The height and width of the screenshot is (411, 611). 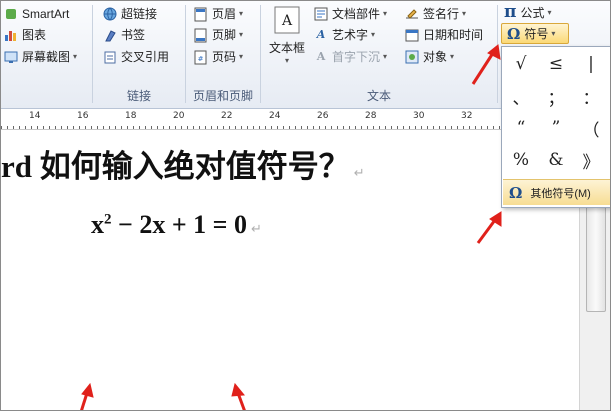 What do you see at coordinates (34, 35) in the screenshot?
I see `chart-label: 图表` at bounding box center [34, 35].